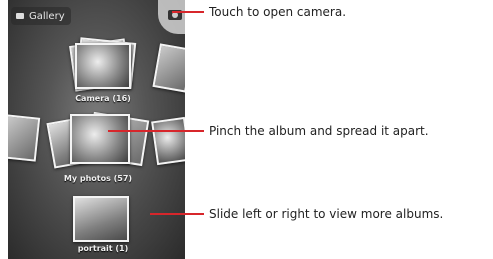 The height and width of the screenshot is (259, 493). I want to click on album-label: portrait (1), so click(103, 248).